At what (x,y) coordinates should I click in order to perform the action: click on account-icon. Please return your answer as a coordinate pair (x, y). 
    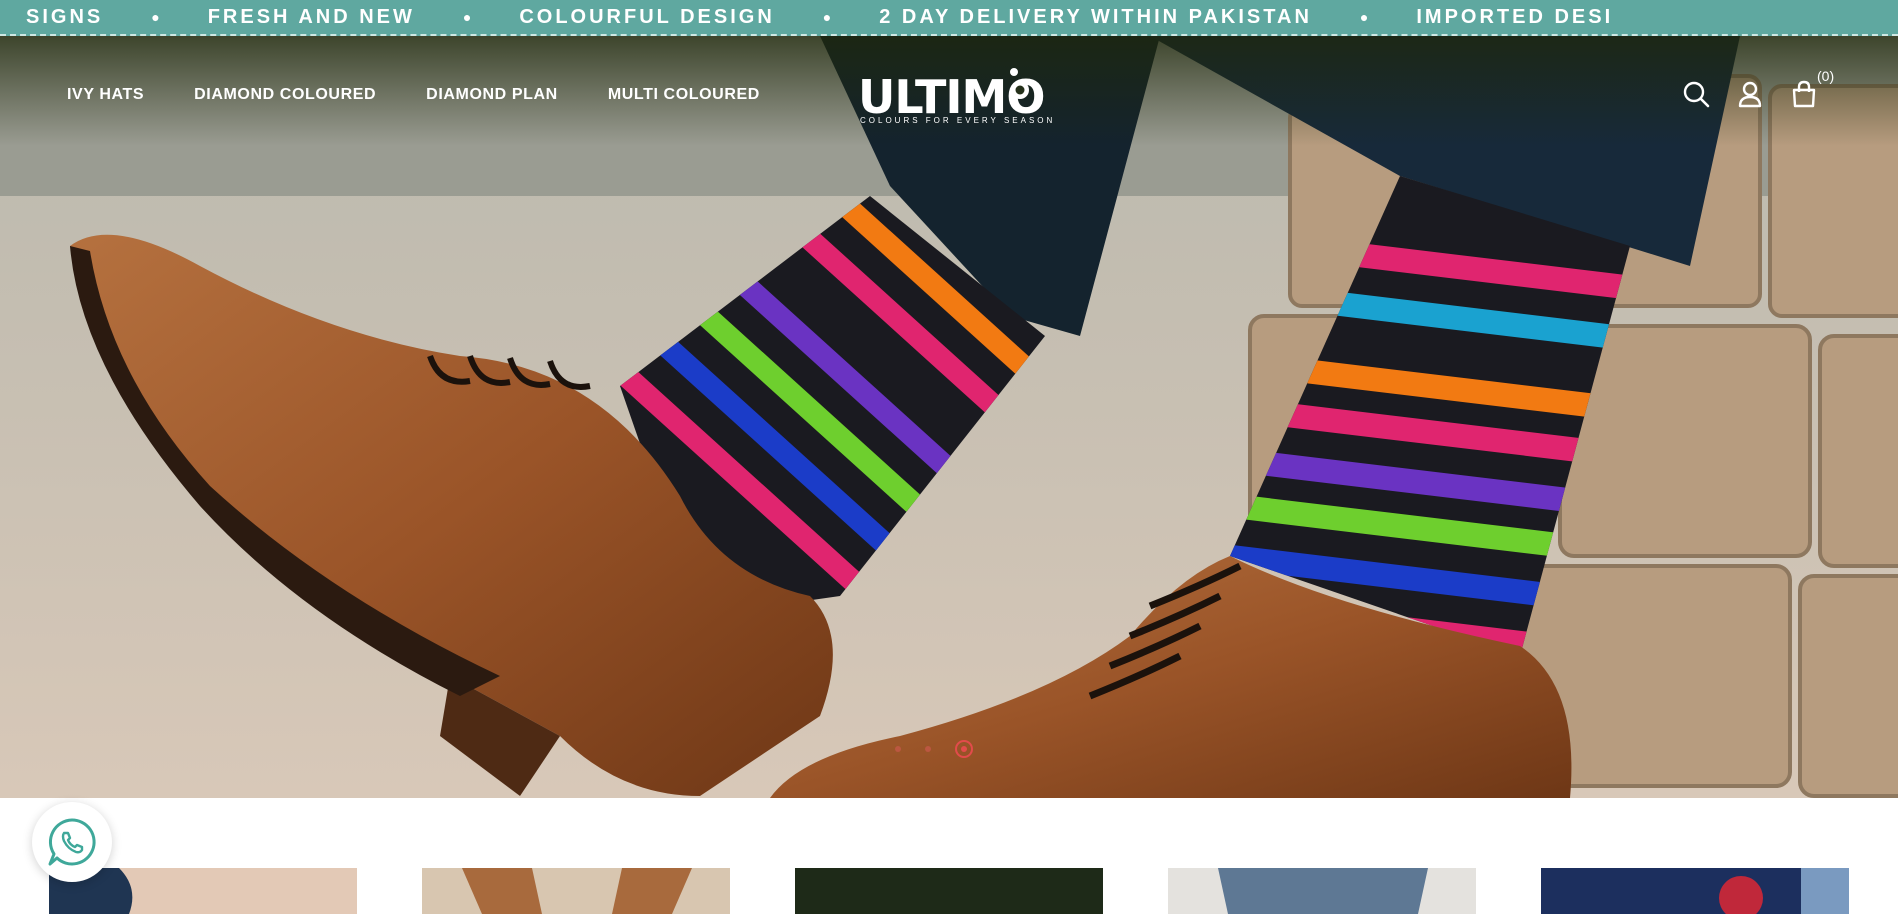
    Looking at the image, I should click on (1750, 94).